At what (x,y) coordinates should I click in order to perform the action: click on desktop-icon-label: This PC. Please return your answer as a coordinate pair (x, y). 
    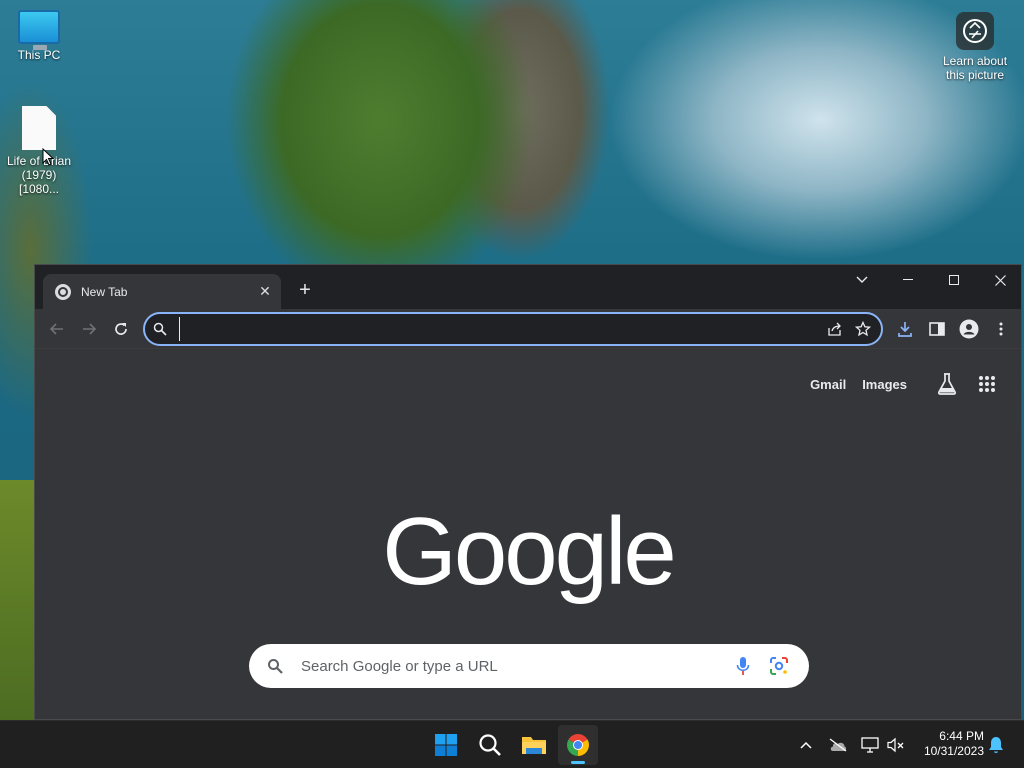
    Looking at the image, I should click on (39, 55).